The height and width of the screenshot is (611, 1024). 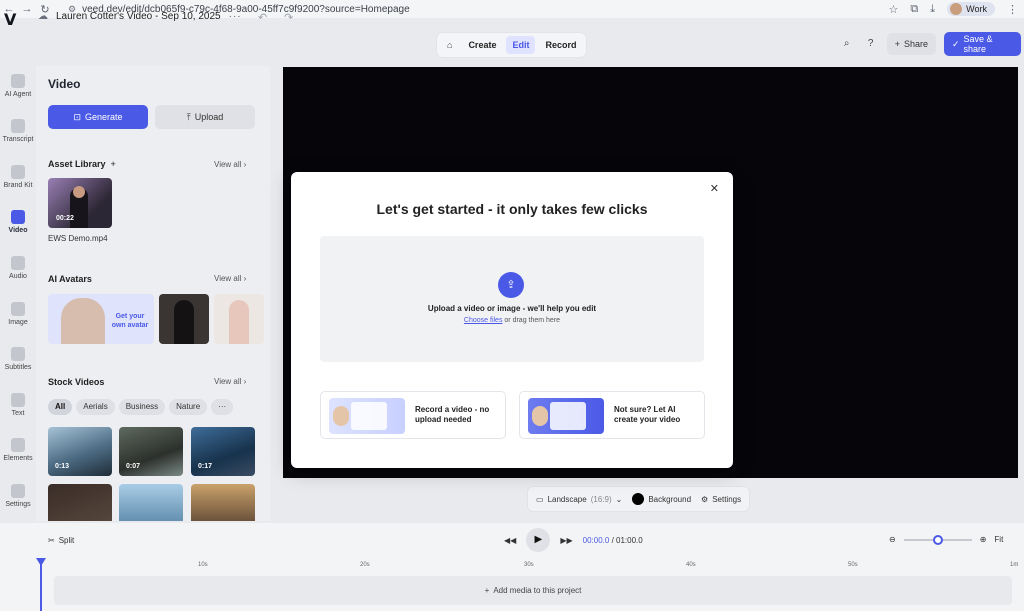 What do you see at coordinates (76, 382) in the screenshot?
I see `stock-videos-title: Stock Videos` at bounding box center [76, 382].